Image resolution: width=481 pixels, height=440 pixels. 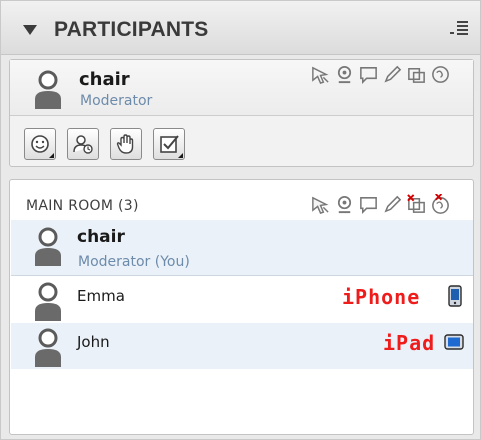 What do you see at coordinates (440, 74) in the screenshot?
I see `globe-permission-icon` at bounding box center [440, 74].